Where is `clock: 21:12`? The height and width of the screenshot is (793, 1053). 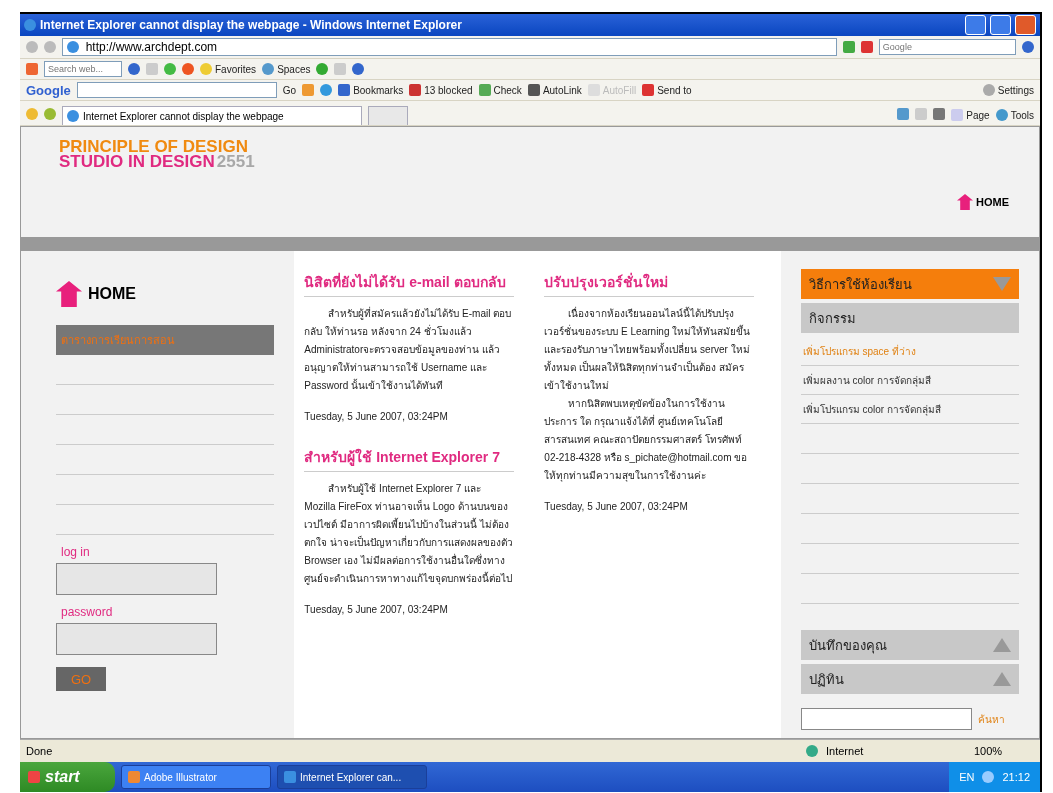 clock: 21:12 is located at coordinates (1016, 777).